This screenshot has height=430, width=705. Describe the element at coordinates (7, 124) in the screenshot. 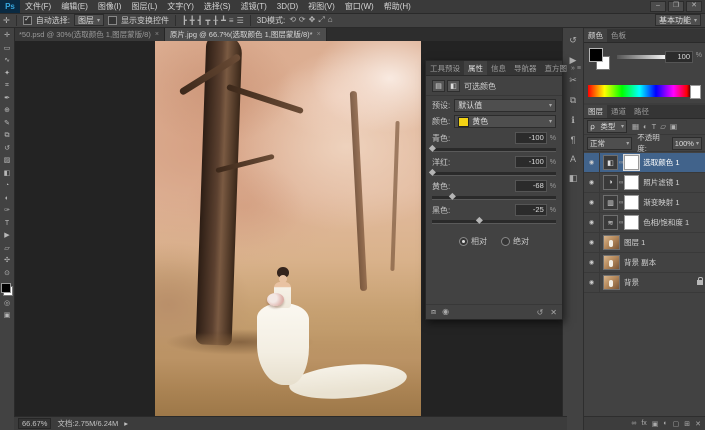

I see `tool-button: ✎` at that location.